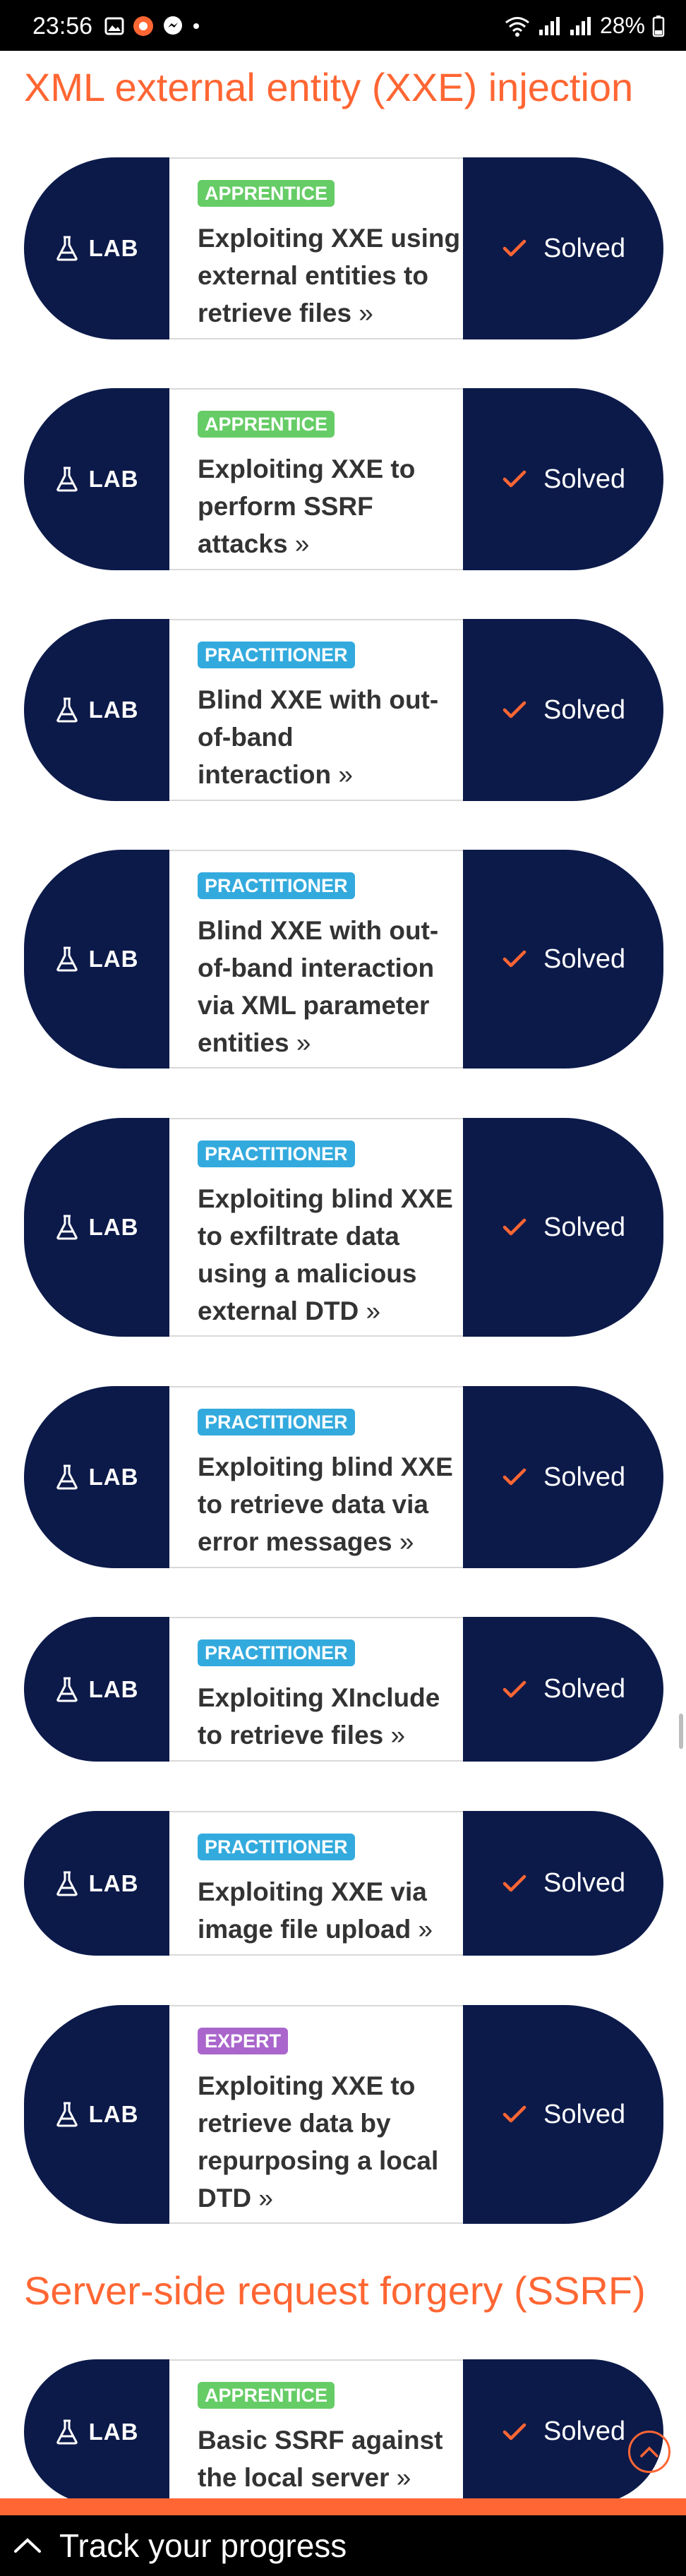 Image resolution: width=686 pixels, height=2576 pixels. Describe the element at coordinates (622, 25) in the screenshot. I see `battery-level: 28%` at that location.